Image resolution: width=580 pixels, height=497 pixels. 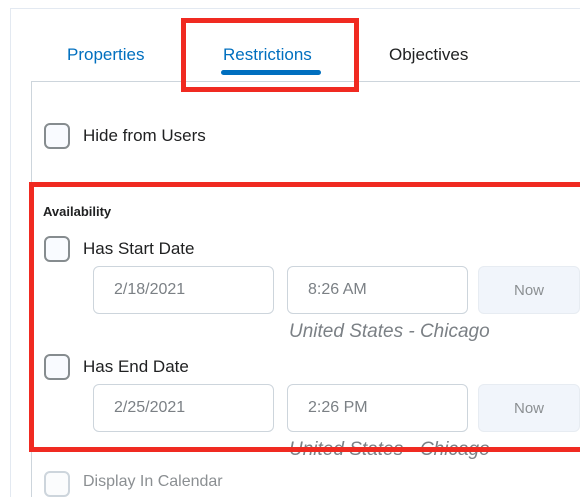 I want to click on start-timezone: United States - Chicago, so click(x=389, y=331).